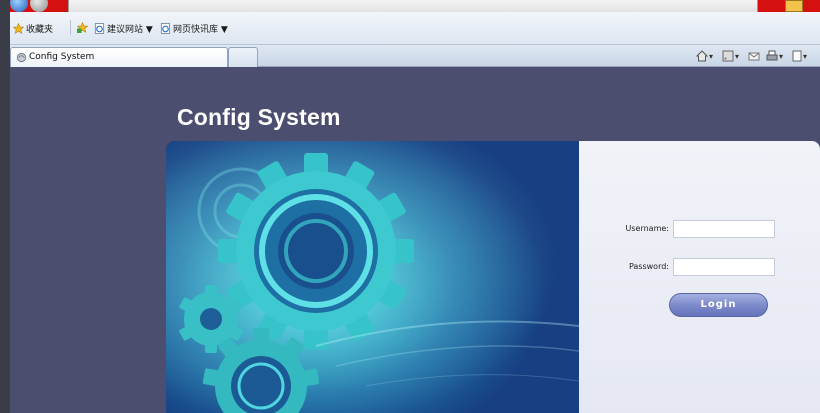 This screenshot has width=820, height=413. I want to click on favorites-button: 收藏夹, so click(33, 28).